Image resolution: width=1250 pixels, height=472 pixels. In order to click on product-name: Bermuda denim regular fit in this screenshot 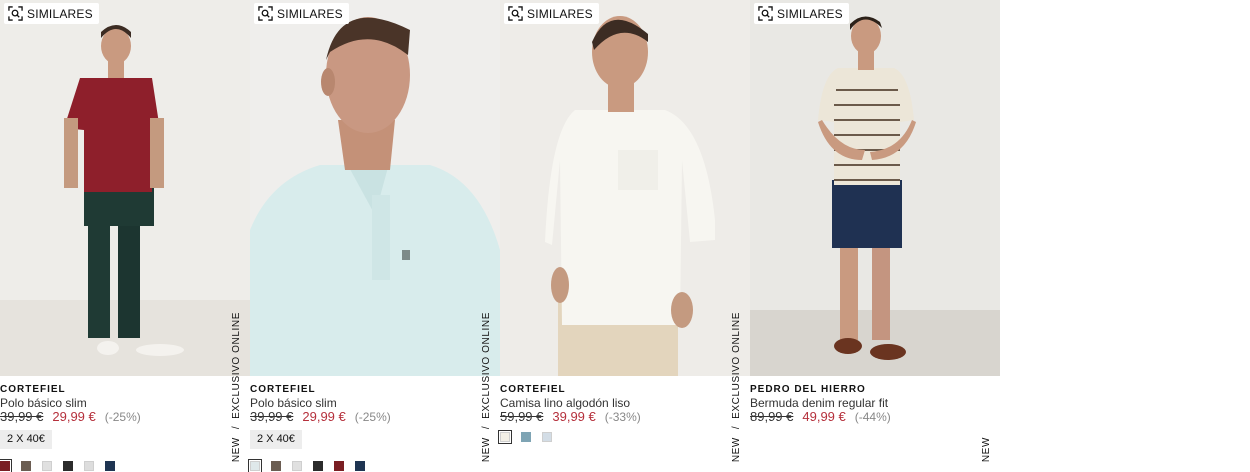, I will do `click(819, 403)`.